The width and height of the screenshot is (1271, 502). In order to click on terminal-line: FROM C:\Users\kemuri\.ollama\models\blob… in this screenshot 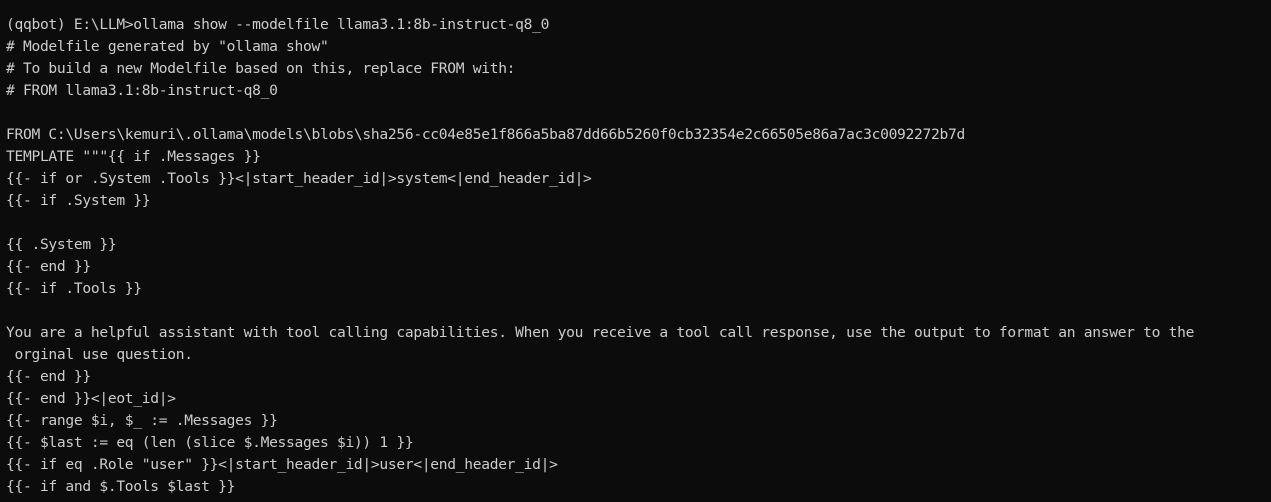, I will do `click(485, 134)`.